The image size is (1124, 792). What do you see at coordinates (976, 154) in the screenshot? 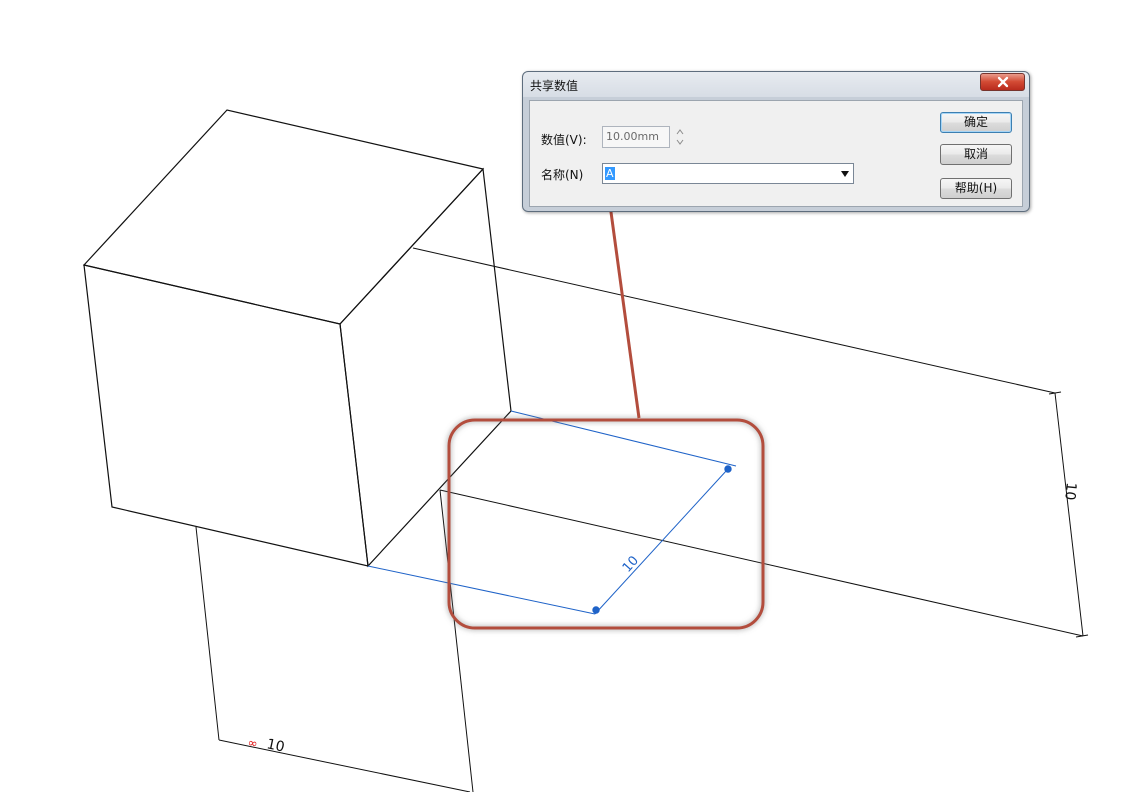
I see `cancel-button: 取消` at bounding box center [976, 154].